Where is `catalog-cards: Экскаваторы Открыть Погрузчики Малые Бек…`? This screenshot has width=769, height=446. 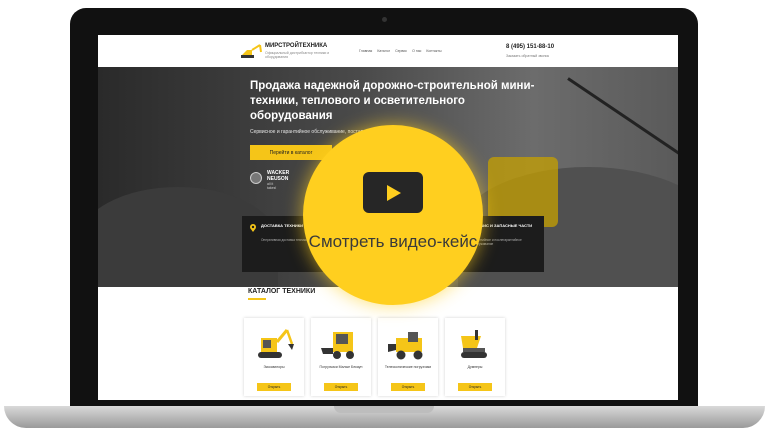
catalog-cards: Экскаваторы Открыть Погрузчики Малые Бек… is located at coordinates (374, 357).